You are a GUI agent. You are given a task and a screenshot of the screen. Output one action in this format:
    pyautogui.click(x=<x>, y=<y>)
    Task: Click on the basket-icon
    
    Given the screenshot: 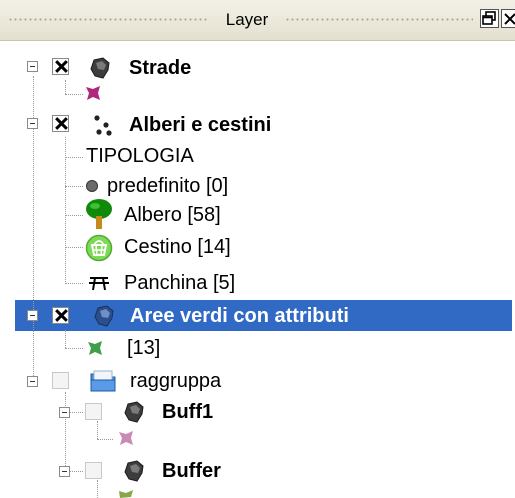 What is the action you would take?
    pyautogui.click(x=99, y=248)
    